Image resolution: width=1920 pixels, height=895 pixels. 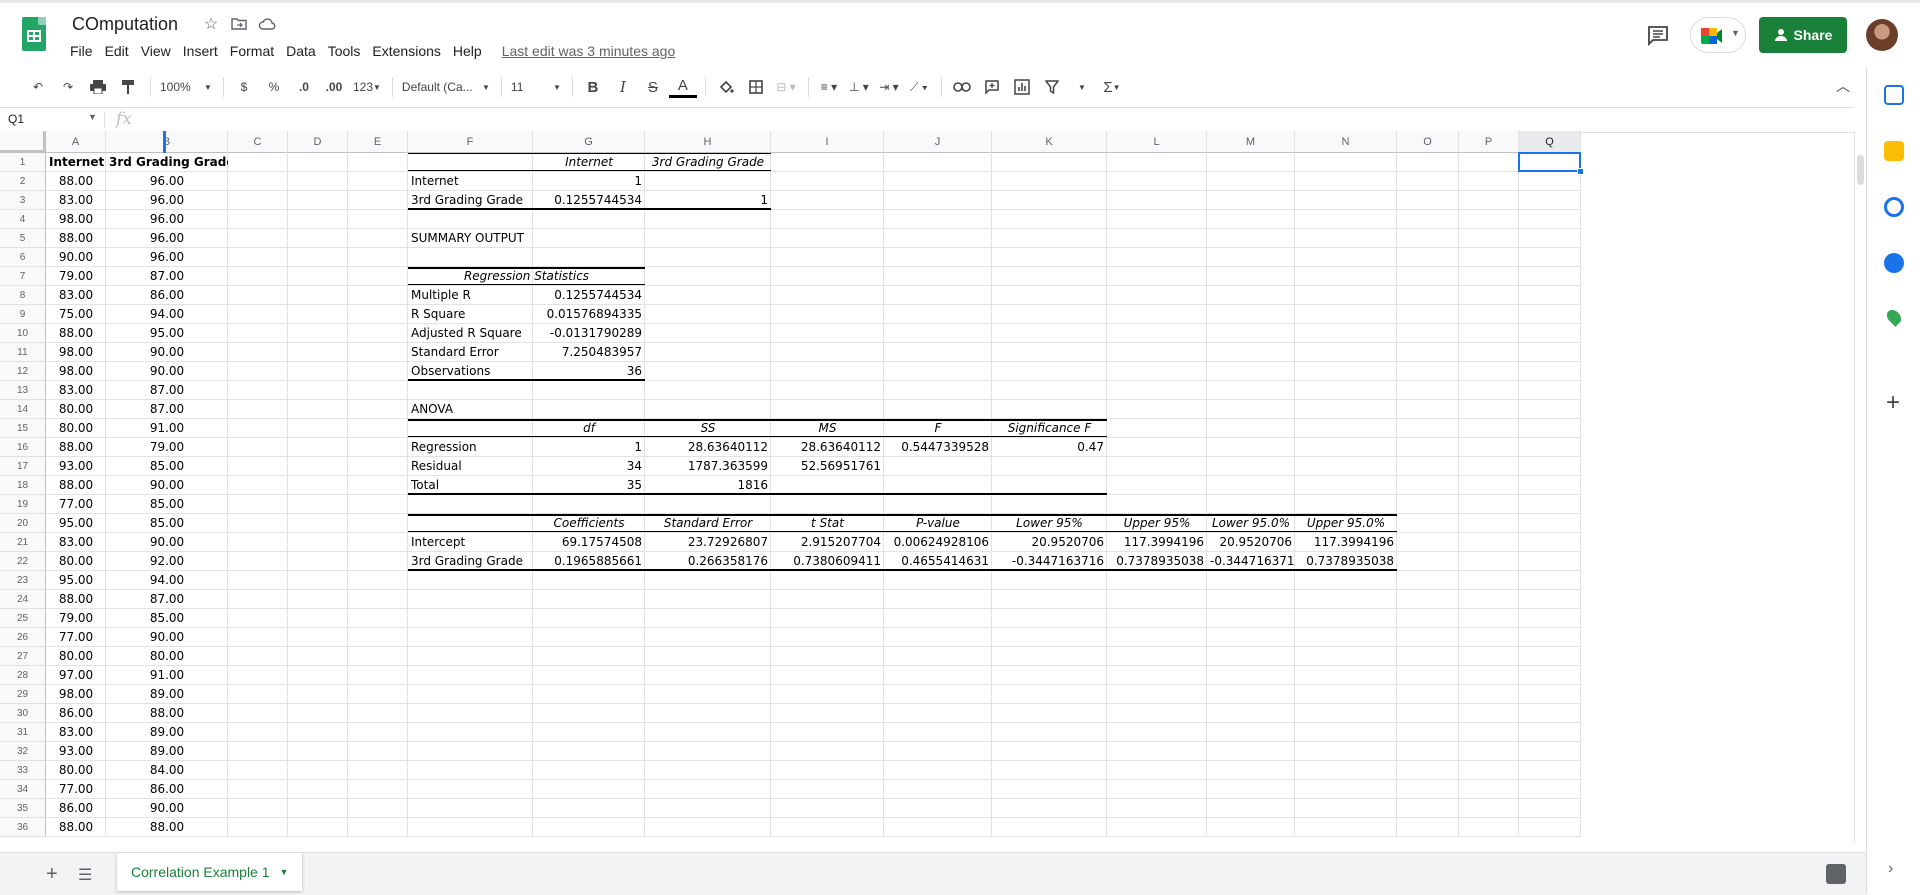 What do you see at coordinates (623, 87) in the screenshot?
I see `italic-icon: I` at bounding box center [623, 87].